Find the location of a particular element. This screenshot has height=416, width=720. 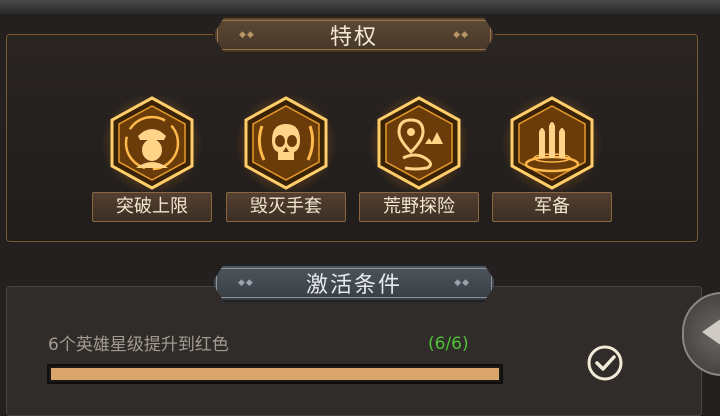

privilege-item-armament: 军备 is located at coordinates (552, 159).